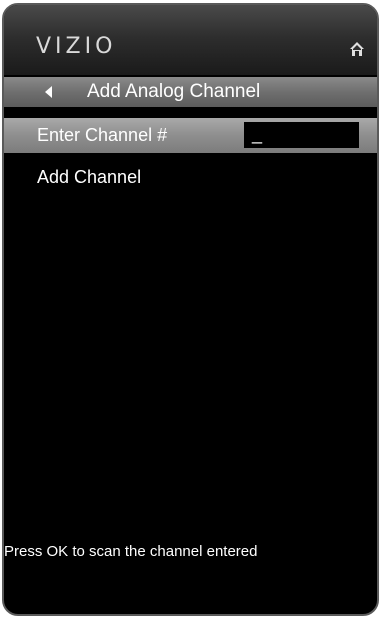 This screenshot has height=620, width=385. Describe the element at coordinates (190, 177) in the screenshot. I see `menu-item-add-channel: Add Channel` at that location.